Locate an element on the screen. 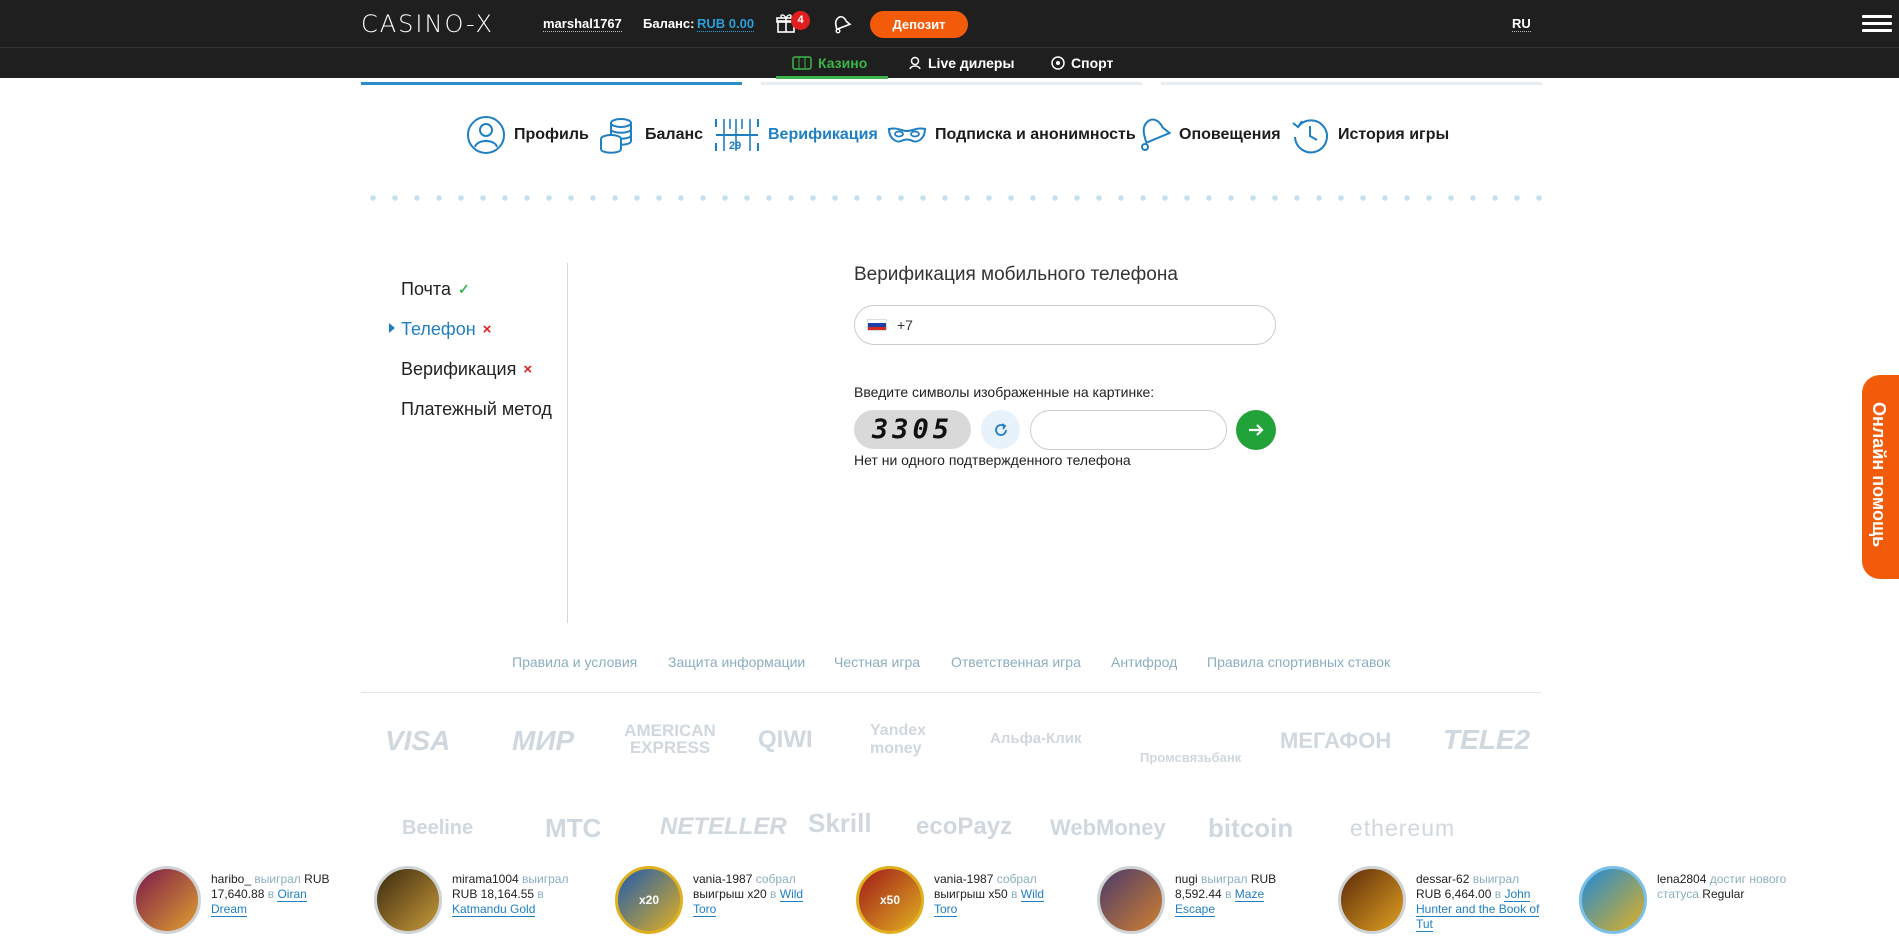 The image size is (1899, 944). footer-link-fair-play: Честная игра is located at coordinates (877, 662).